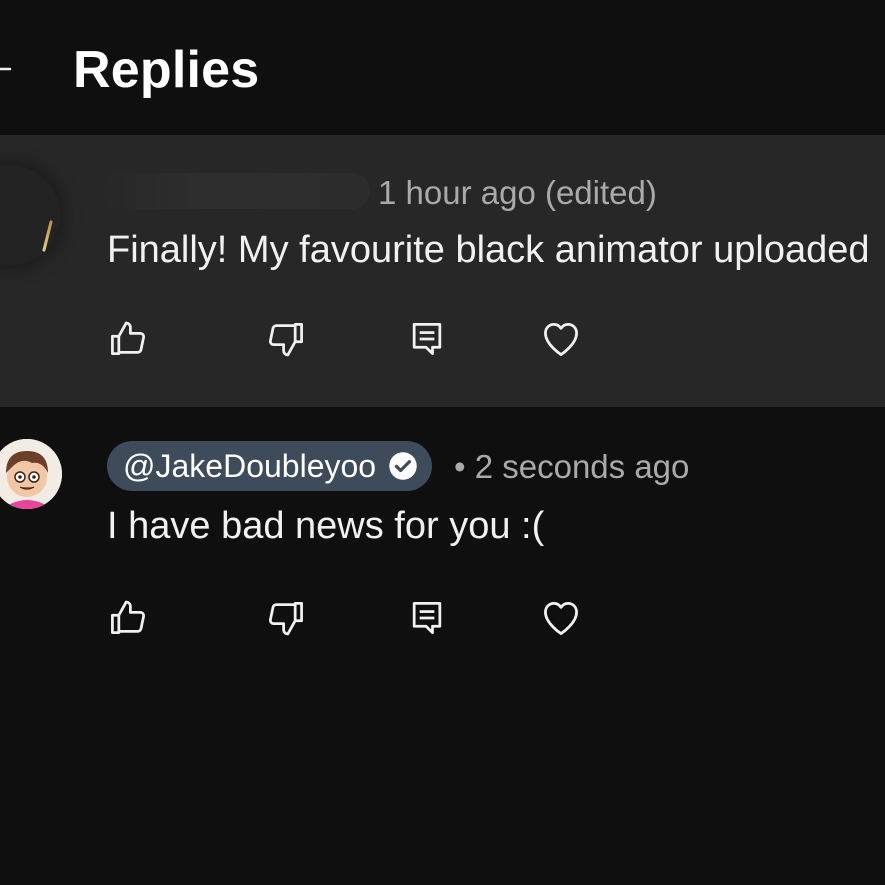 The height and width of the screenshot is (885, 885). I want to click on comment-text: I have bad news for you :(, so click(326, 526).